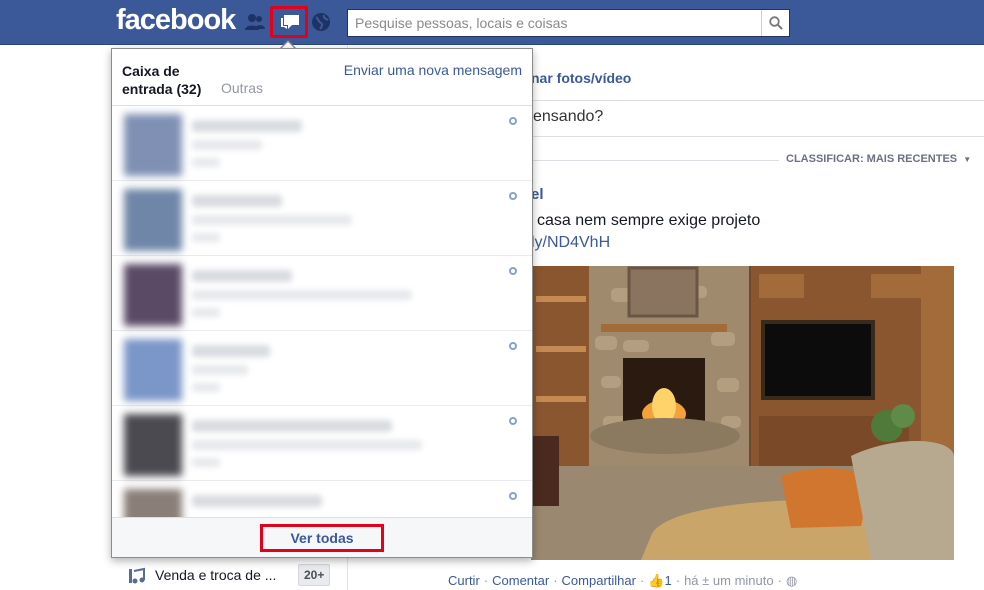 This screenshot has width=984, height=590. Describe the element at coordinates (656, 580) in the screenshot. I see `thumbs-up-icon: 👍` at that location.